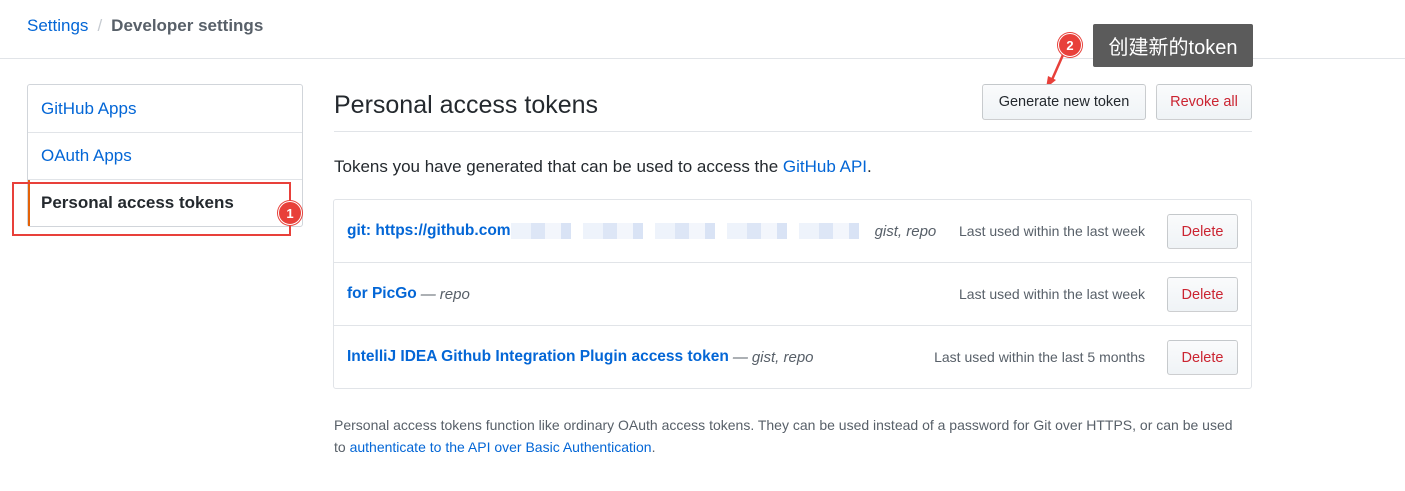  I want to click on page-title: Personal access tokens, so click(466, 105).